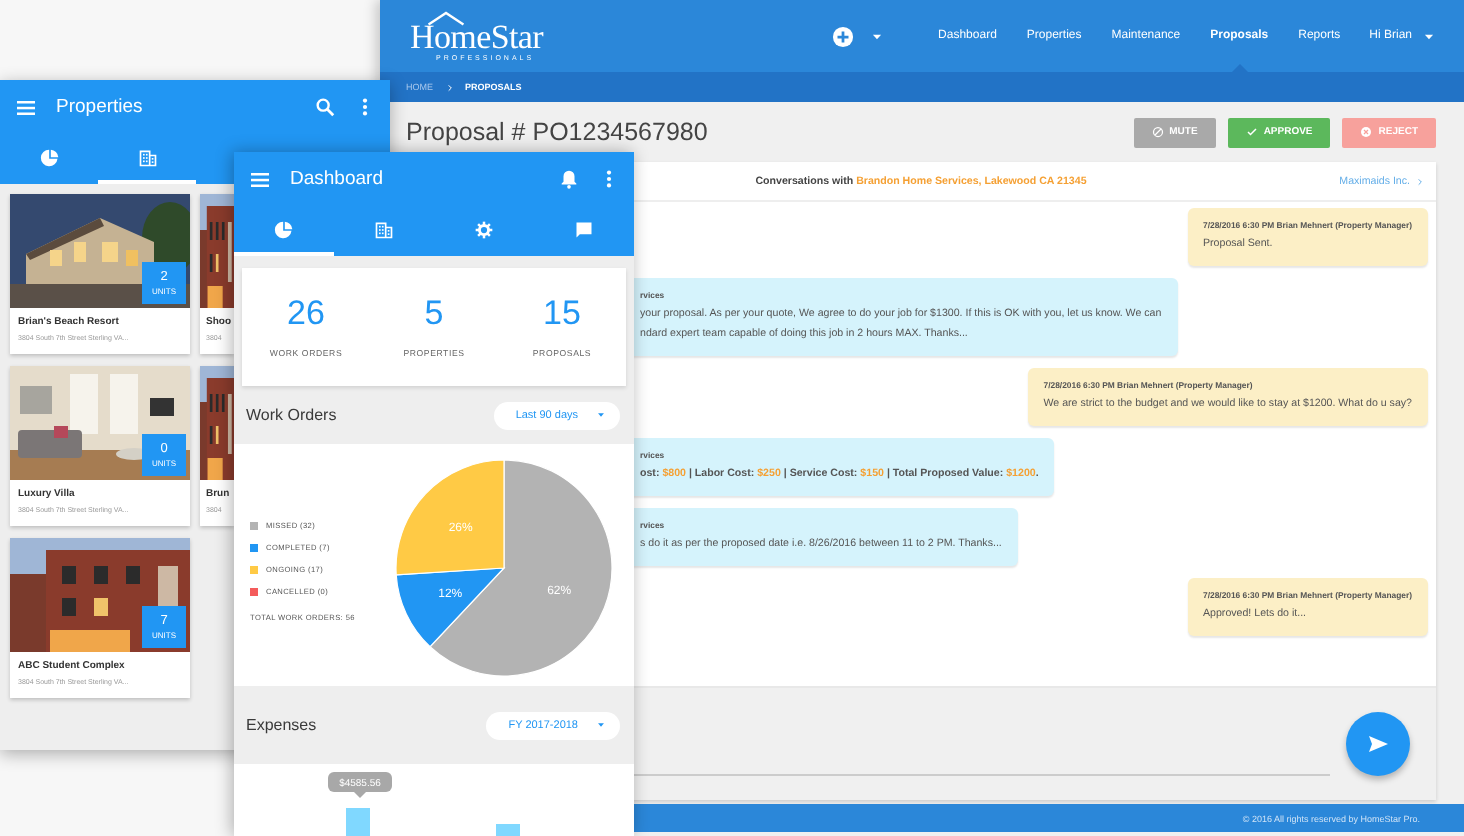  Describe the element at coordinates (477, 36) in the screenshot. I see `logo-wordmark: HomeStar` at that location.